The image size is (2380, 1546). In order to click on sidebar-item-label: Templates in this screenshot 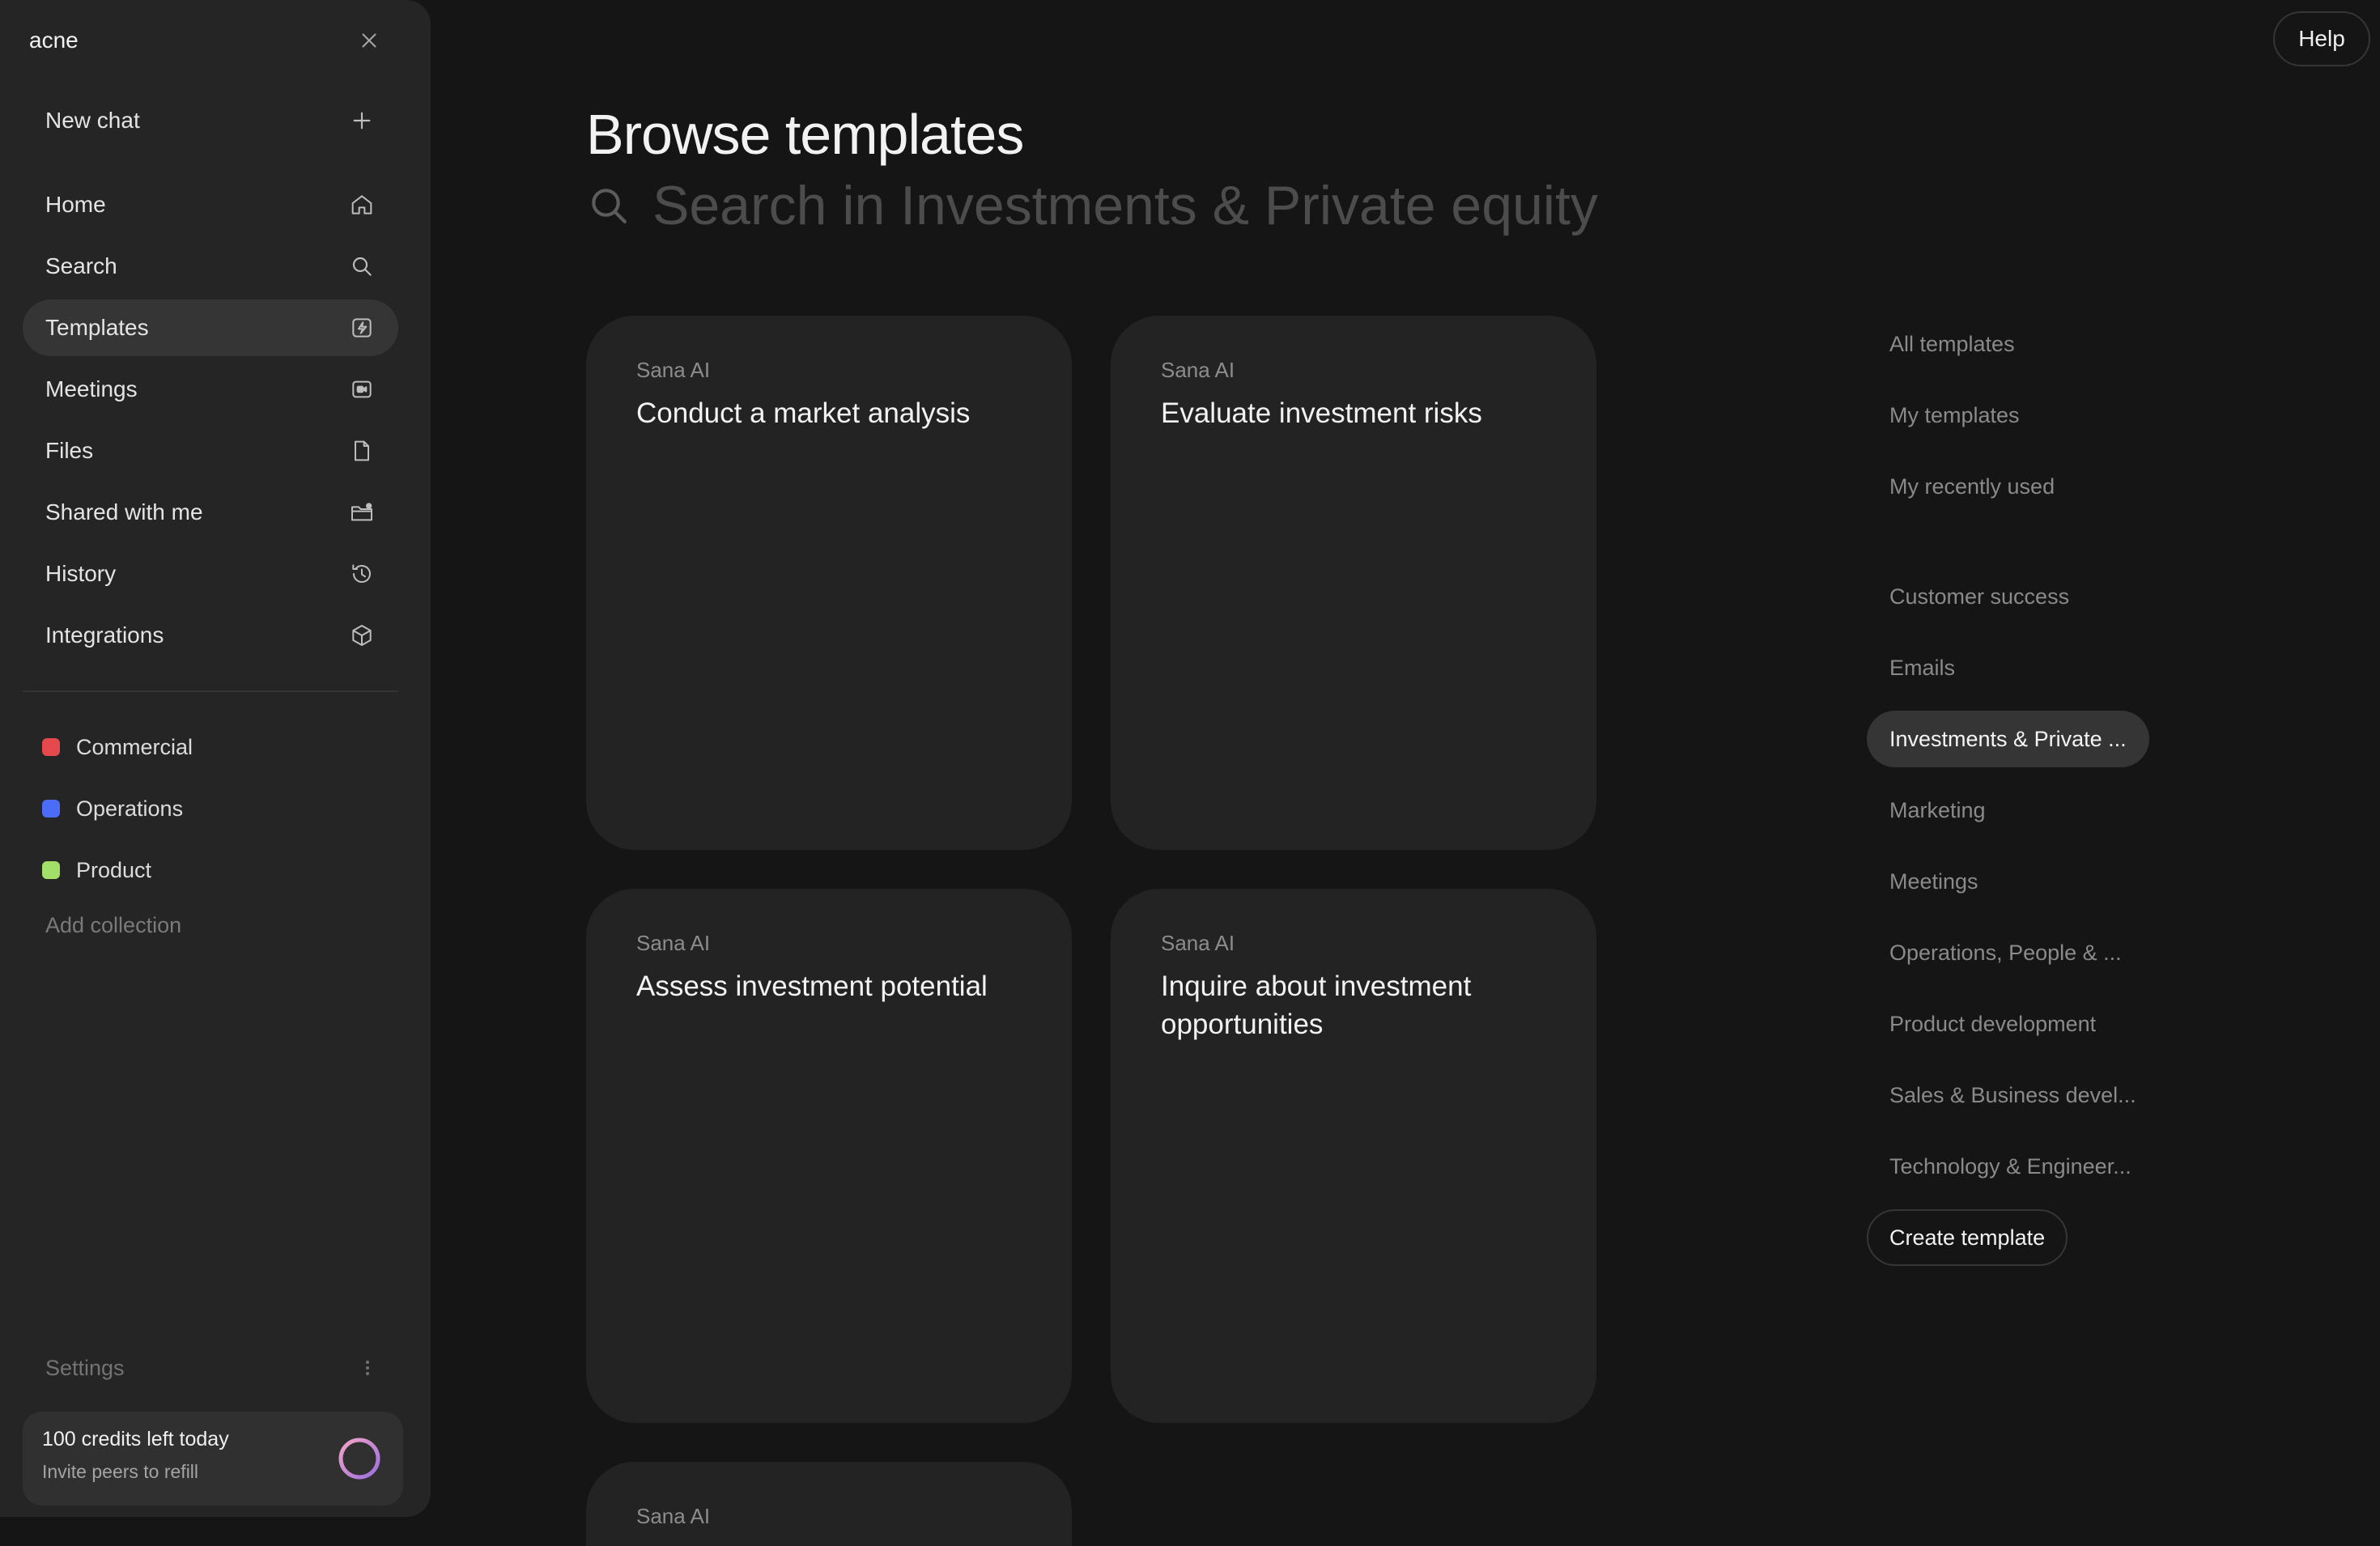, I will do `click(97, 327)`.